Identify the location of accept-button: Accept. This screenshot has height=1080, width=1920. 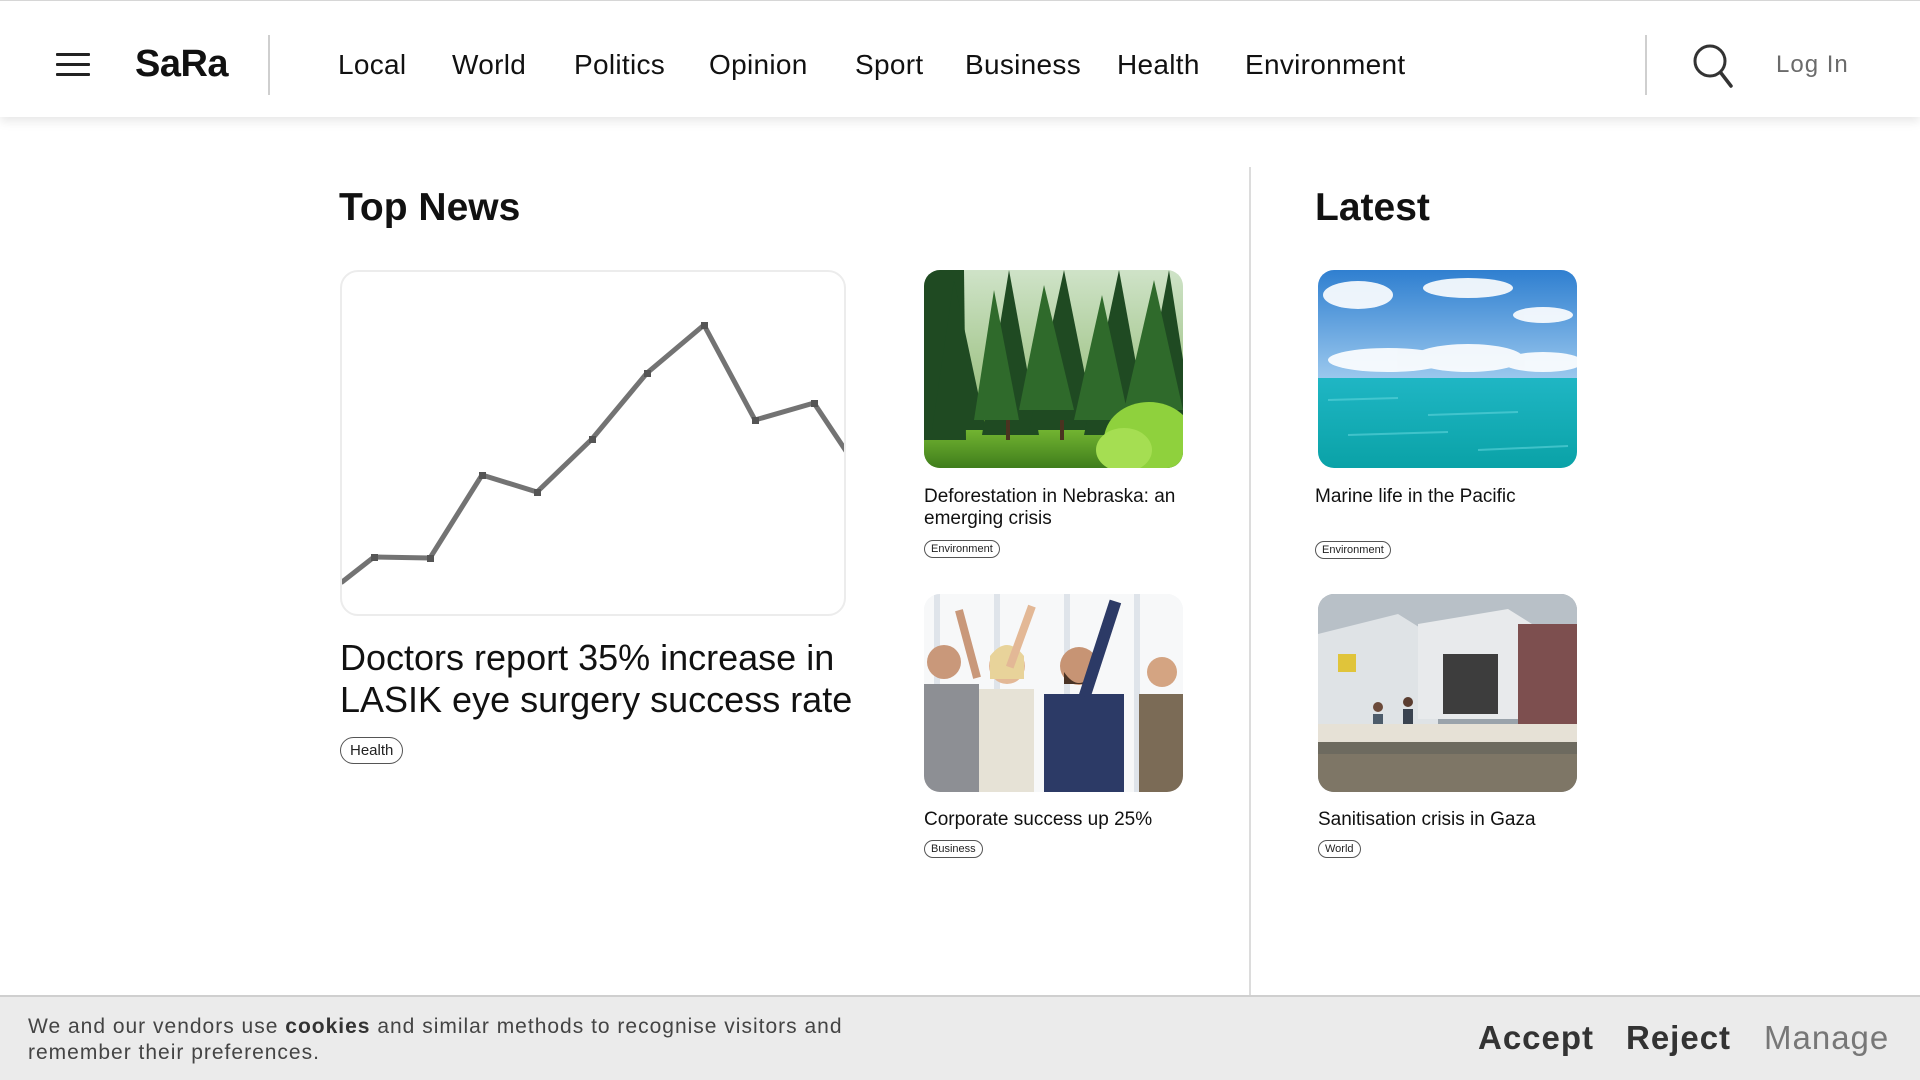
(1536, 1038).